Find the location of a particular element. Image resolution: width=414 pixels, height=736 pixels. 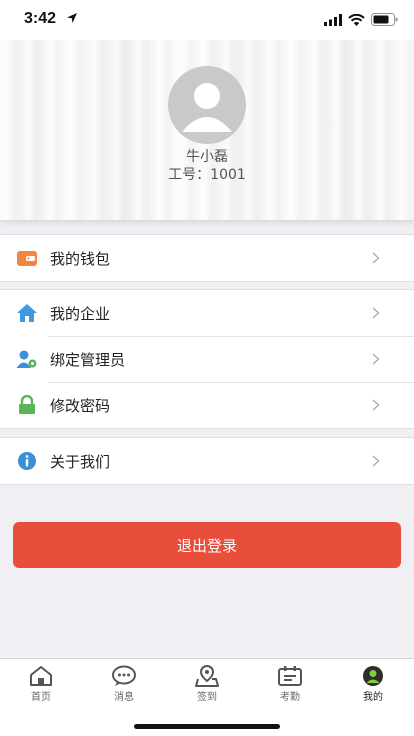

avatar is located at coordinates (207, 105).